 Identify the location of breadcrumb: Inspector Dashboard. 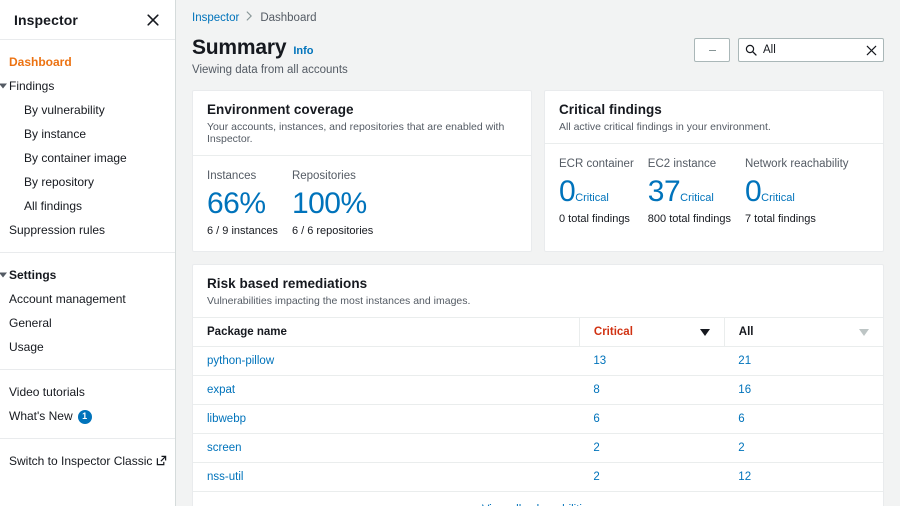
(538, 12).